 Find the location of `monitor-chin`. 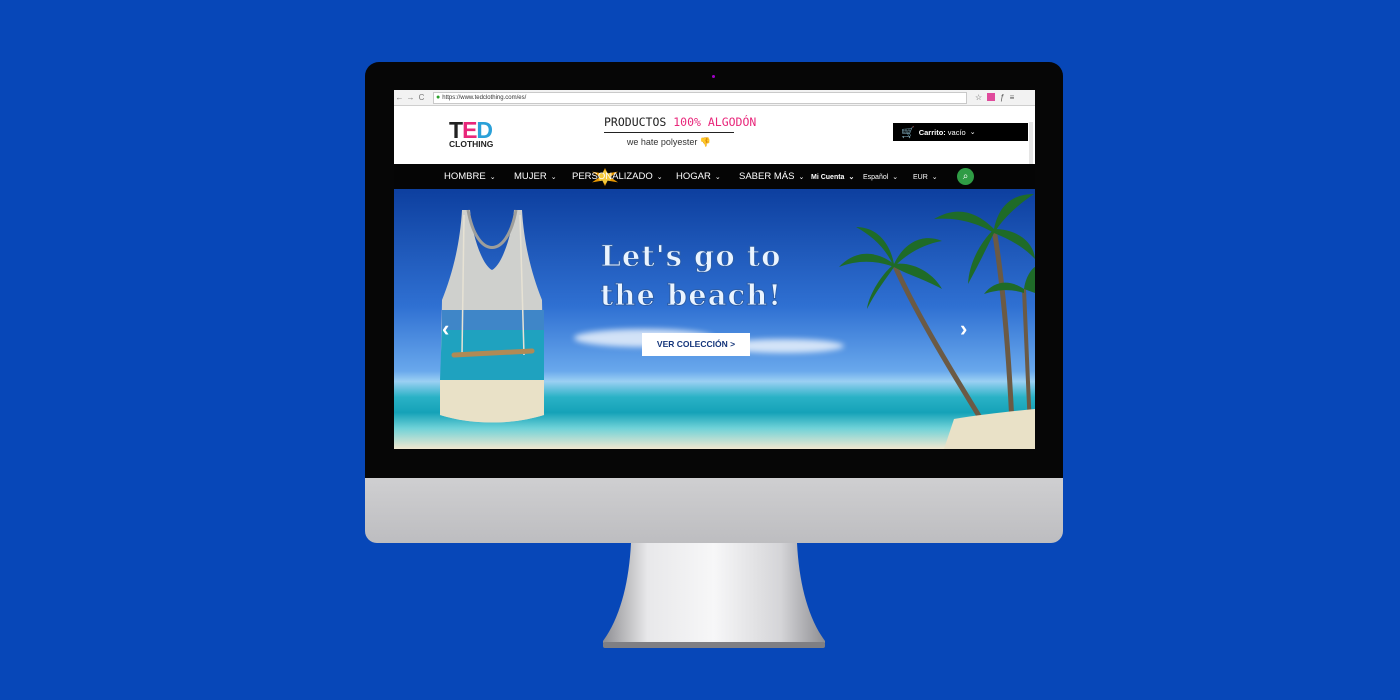

monitor-chin is located at coordinates (714, 510).